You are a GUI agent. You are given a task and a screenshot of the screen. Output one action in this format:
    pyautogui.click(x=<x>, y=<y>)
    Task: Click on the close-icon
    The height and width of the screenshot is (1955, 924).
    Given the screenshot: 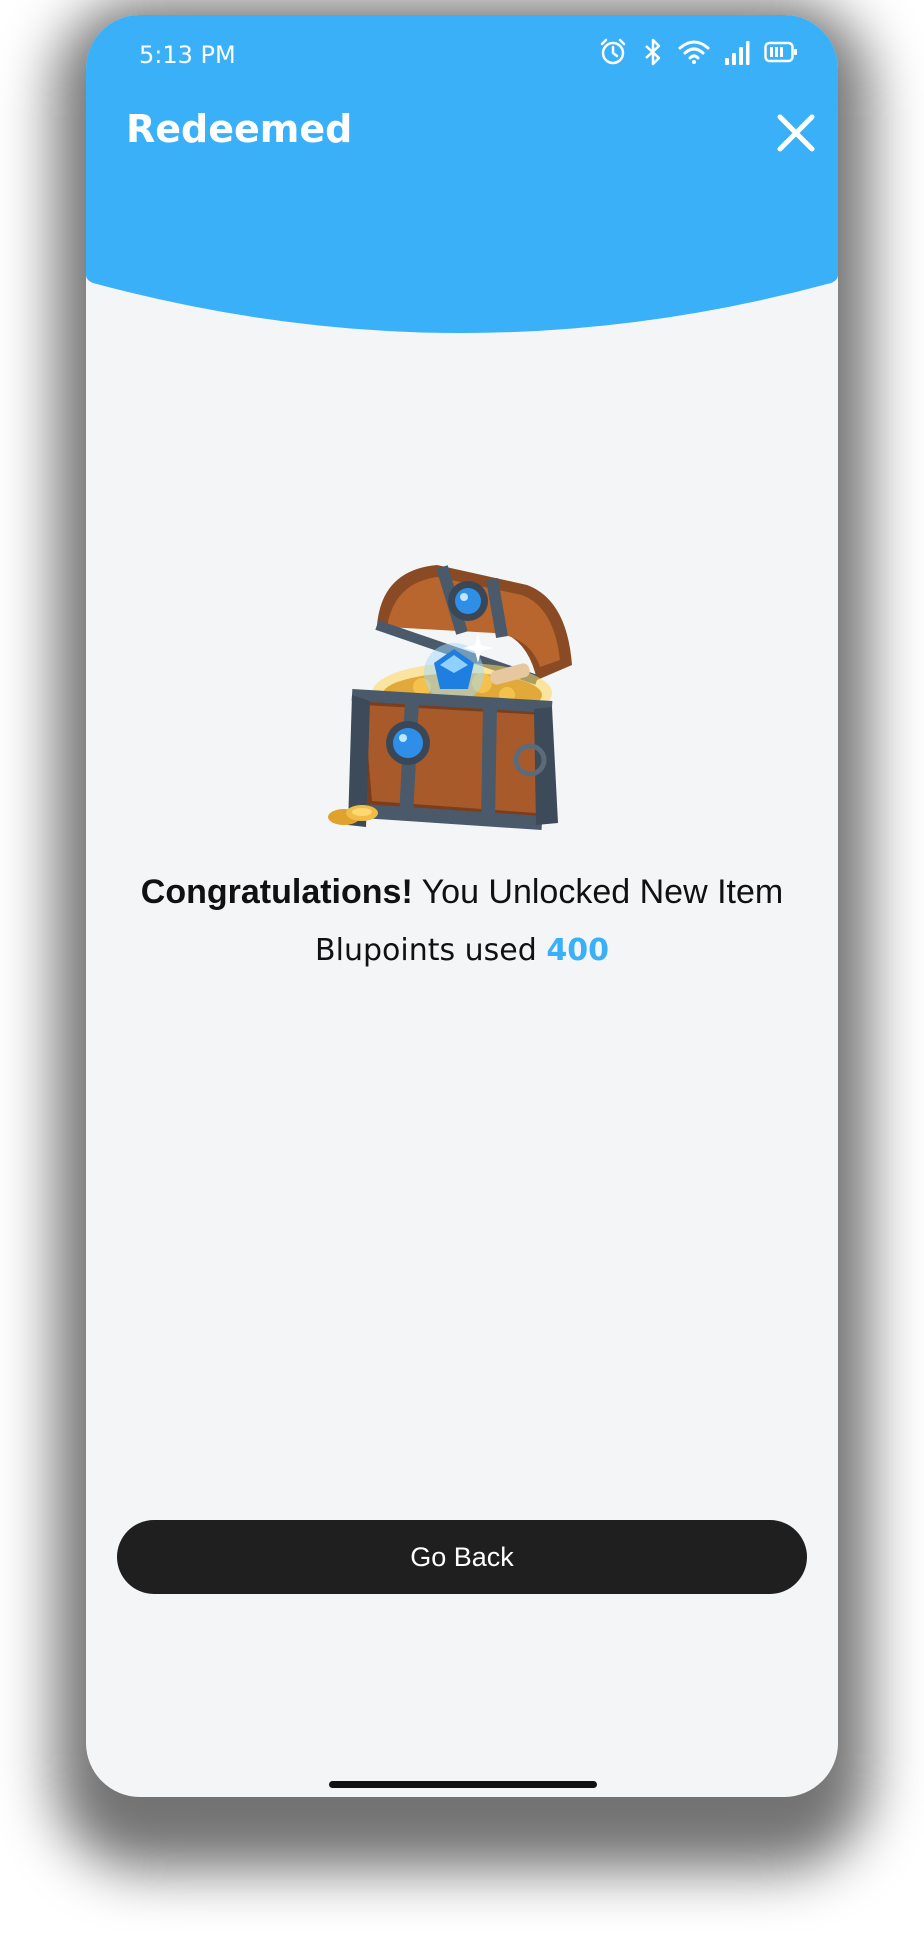 What is the action you would take?
    pyautogui.click(x=796, y=133)
    